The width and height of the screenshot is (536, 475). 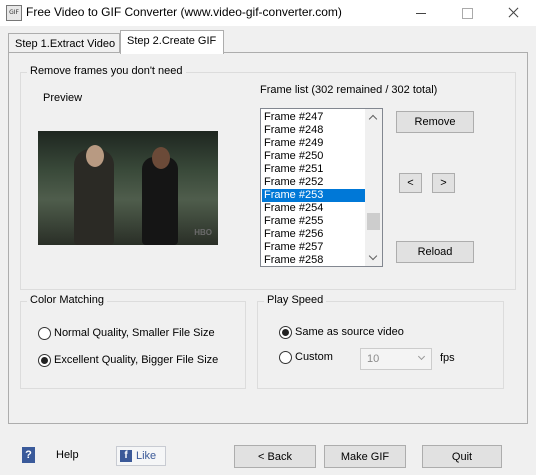 I want to click on list-item: Frame #250, so click(x=313, y=156).